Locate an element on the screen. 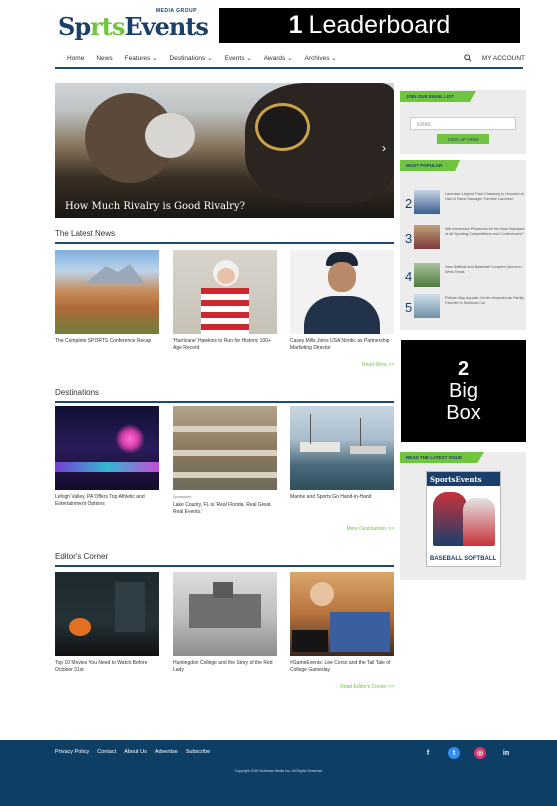  destination-card: Marine and Sports Go Hand-in-Hand is located at coordinates (342, 453).